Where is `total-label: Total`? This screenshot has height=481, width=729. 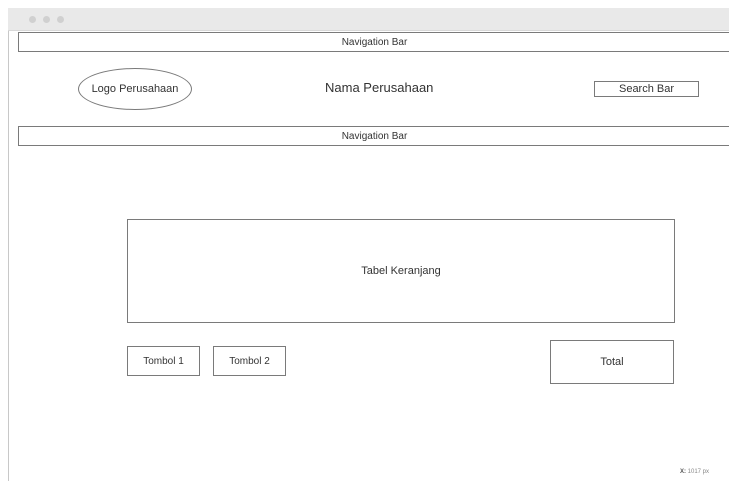
total-label: Total is located at coordinates (612, 362).